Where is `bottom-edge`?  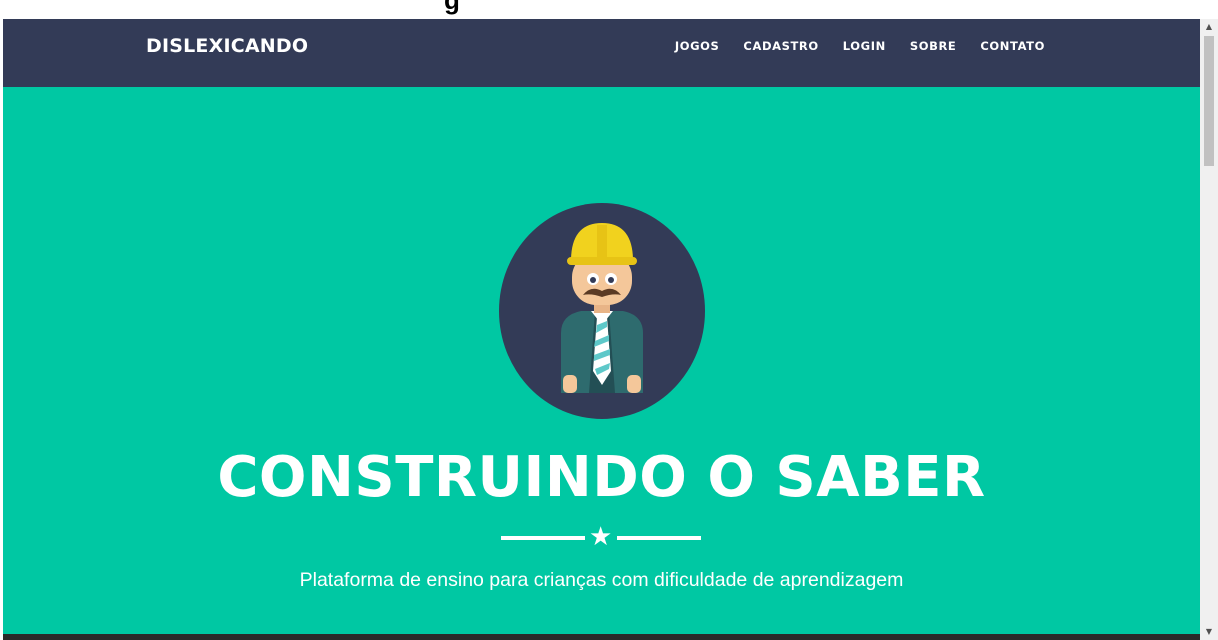 bottom-edge is located at coordinates (601, 637).